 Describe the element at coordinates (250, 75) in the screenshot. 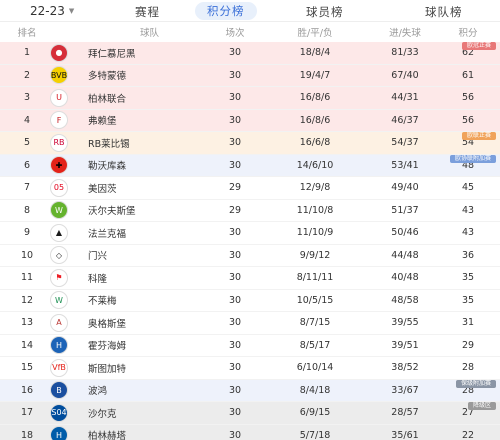

I see `table-row: 2 BVB 多特蒙德 30 19/4/7 67/40 61` at that location.